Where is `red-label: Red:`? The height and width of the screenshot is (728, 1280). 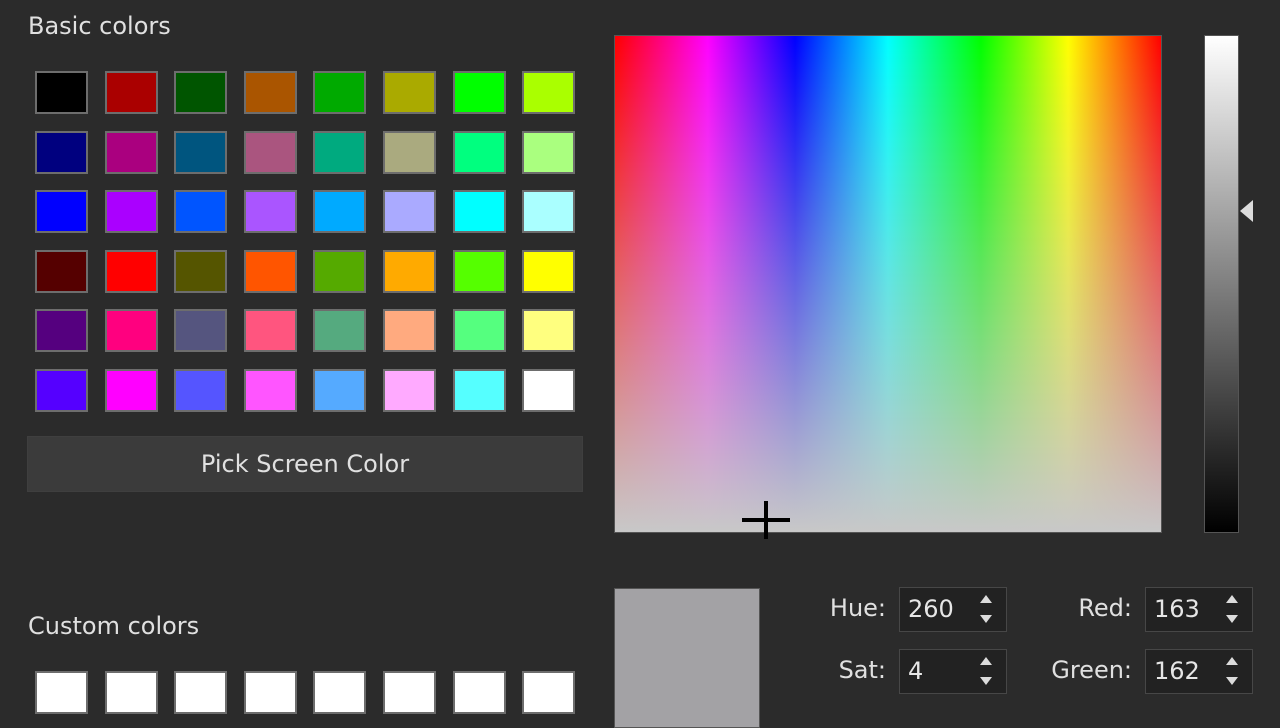
red-label: Red: is located at coordinates (1105, 608).